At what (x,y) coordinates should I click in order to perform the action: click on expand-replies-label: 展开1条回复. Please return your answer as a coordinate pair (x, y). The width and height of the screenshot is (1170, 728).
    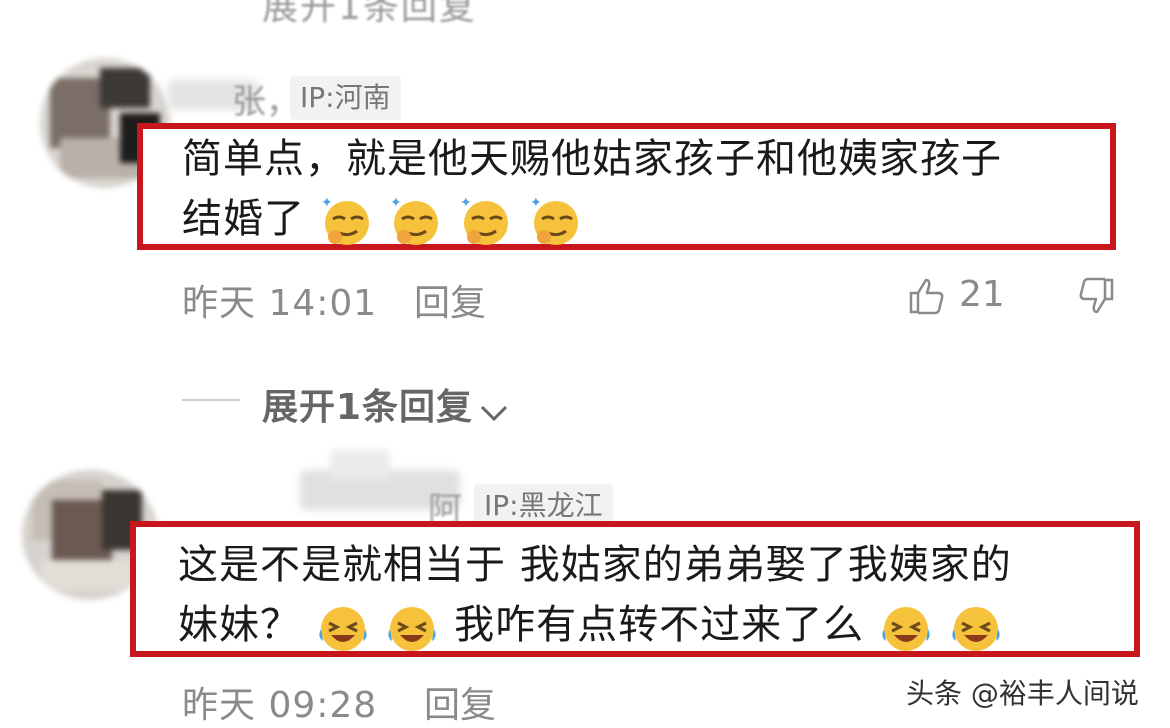
    Looking at the image, I should click on (368, 407).